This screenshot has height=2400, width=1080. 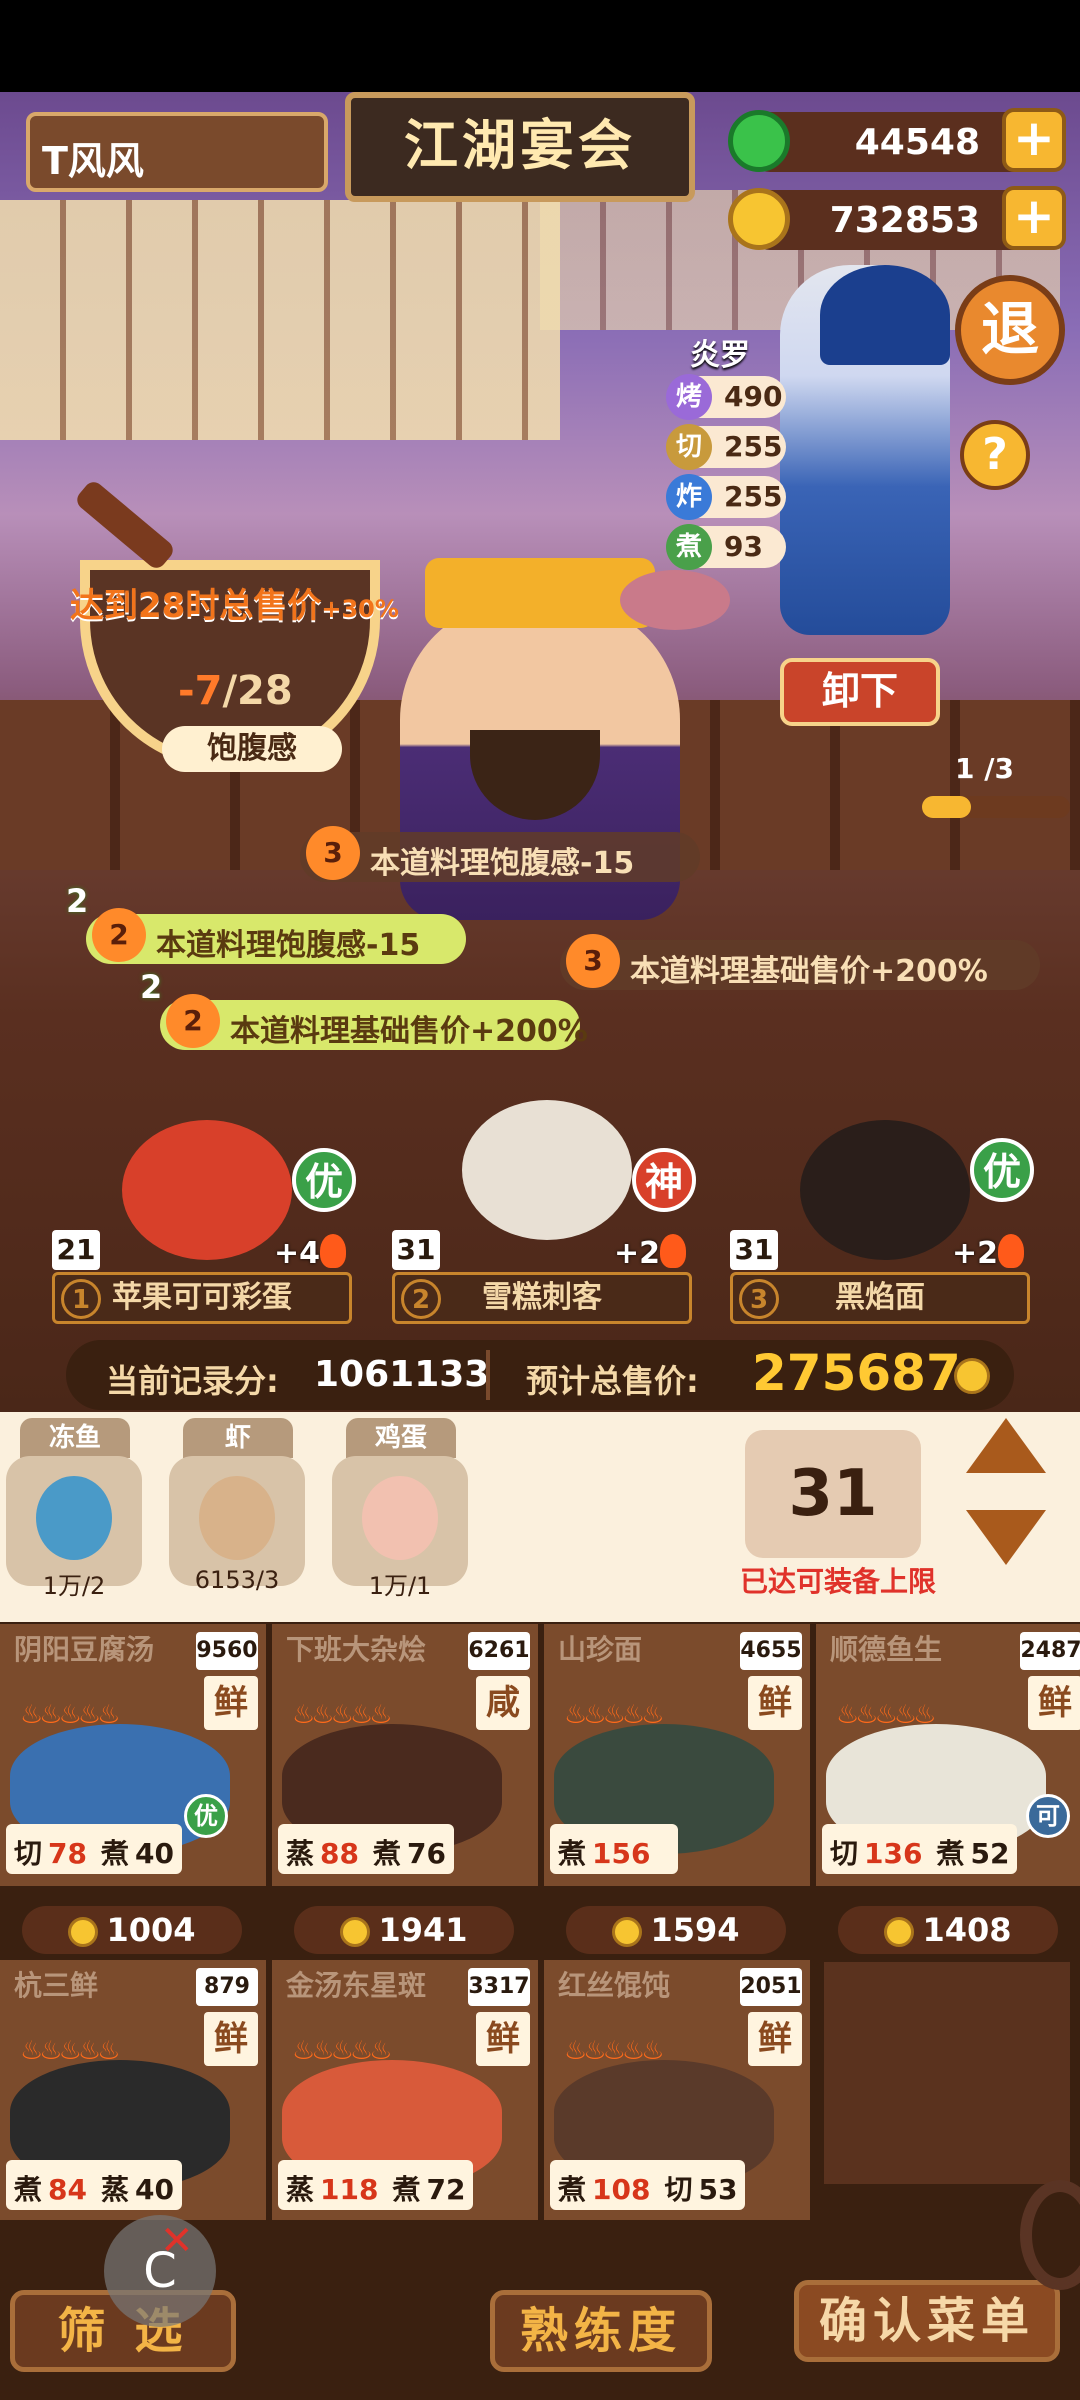 I want to click on record-value: 1061133, so click(x=402, y=1374).